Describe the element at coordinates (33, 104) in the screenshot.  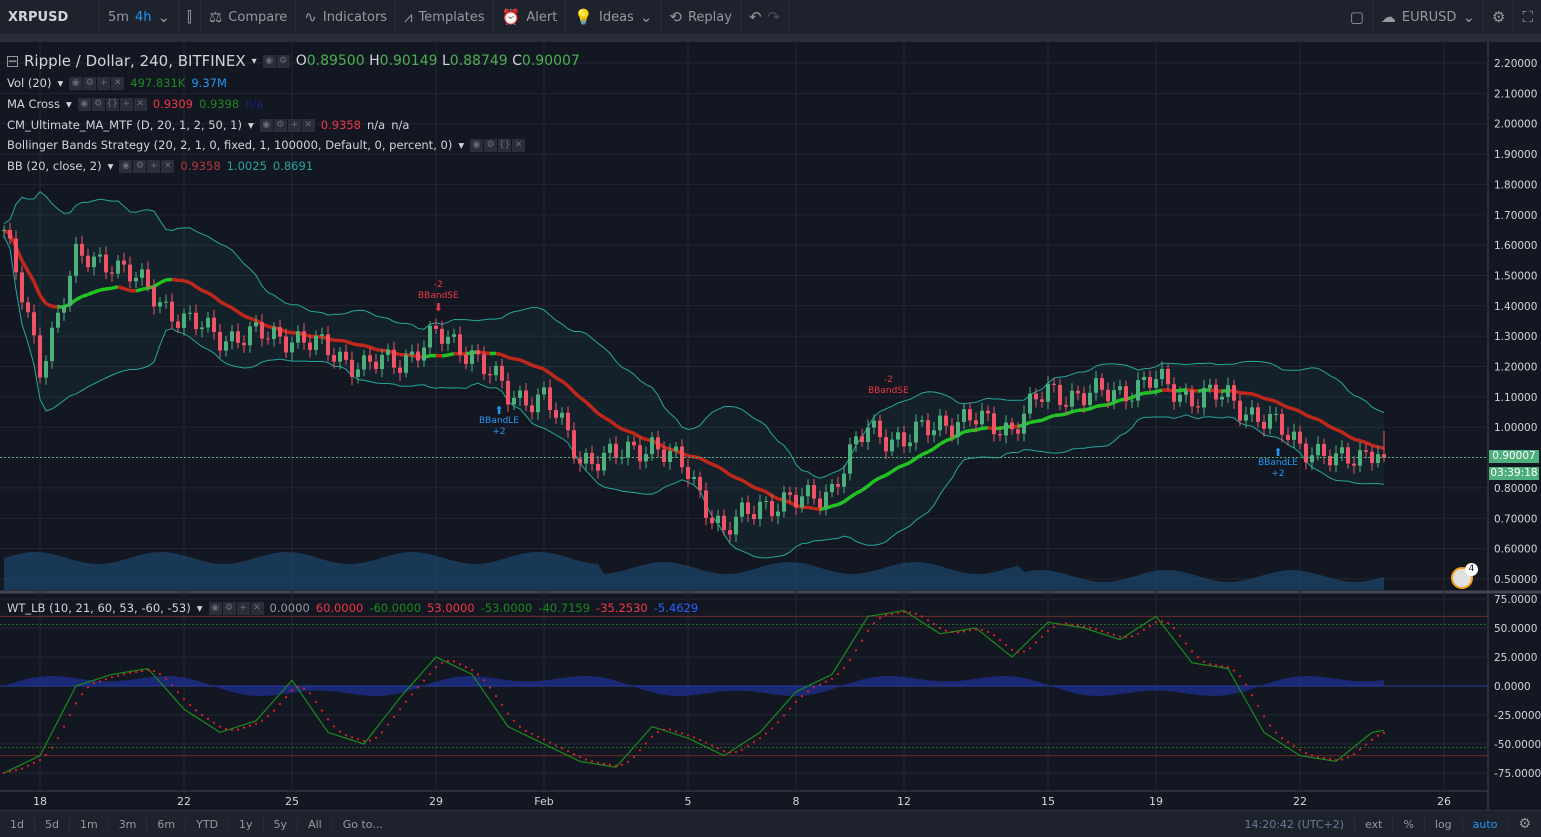
I see `indicator-name: MA Cross` at that location.